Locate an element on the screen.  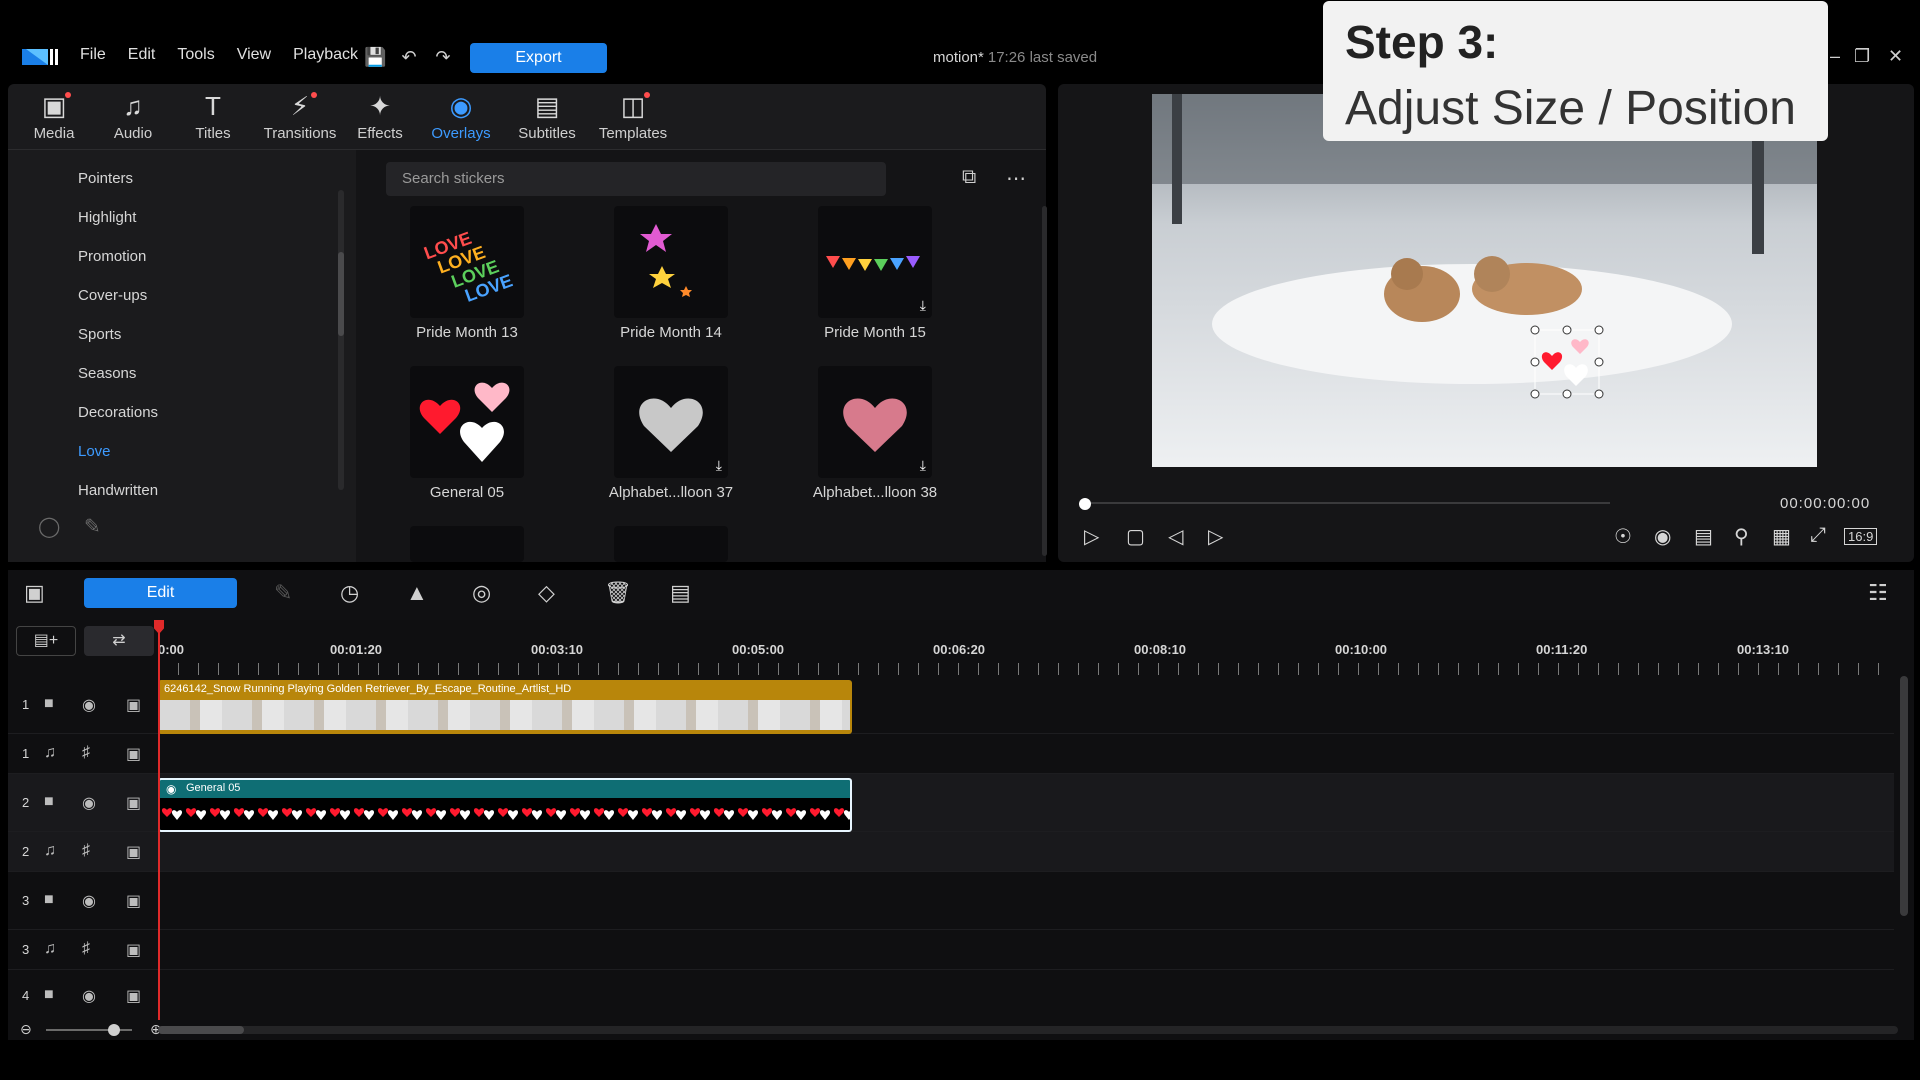
category-love: Love is located at coordinates (94, 451).